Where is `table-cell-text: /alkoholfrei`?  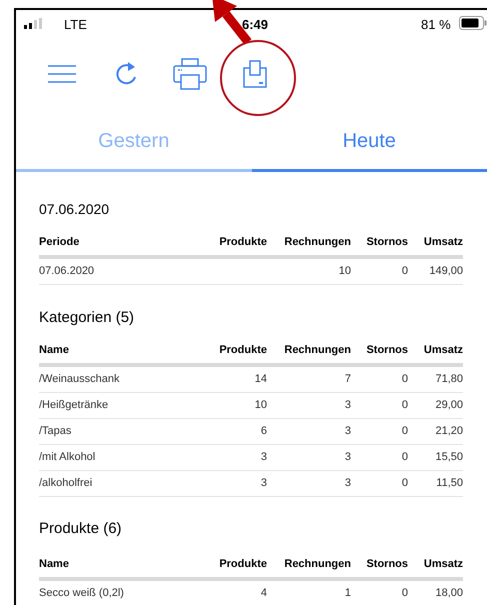 table-cell-text: /alkoholfrei is located at coordinates (65, 484).